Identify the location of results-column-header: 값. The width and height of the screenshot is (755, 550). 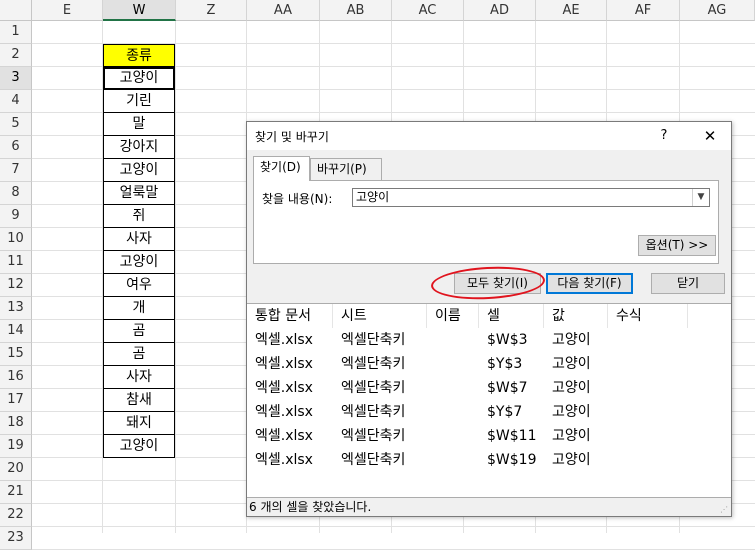
(576, 316).